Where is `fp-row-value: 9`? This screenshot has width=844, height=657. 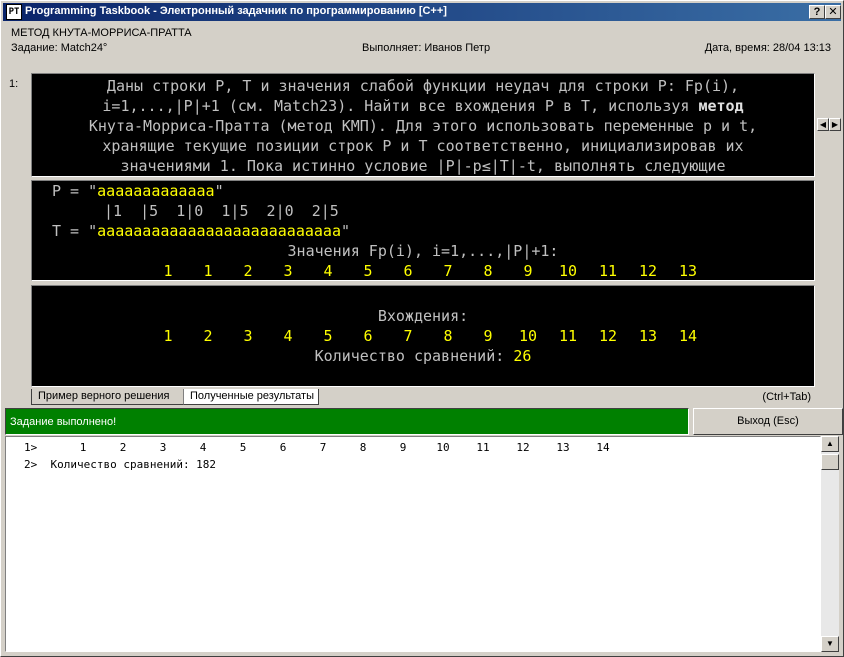 fp-row-value: 9 is located at coordinates (528, 271).